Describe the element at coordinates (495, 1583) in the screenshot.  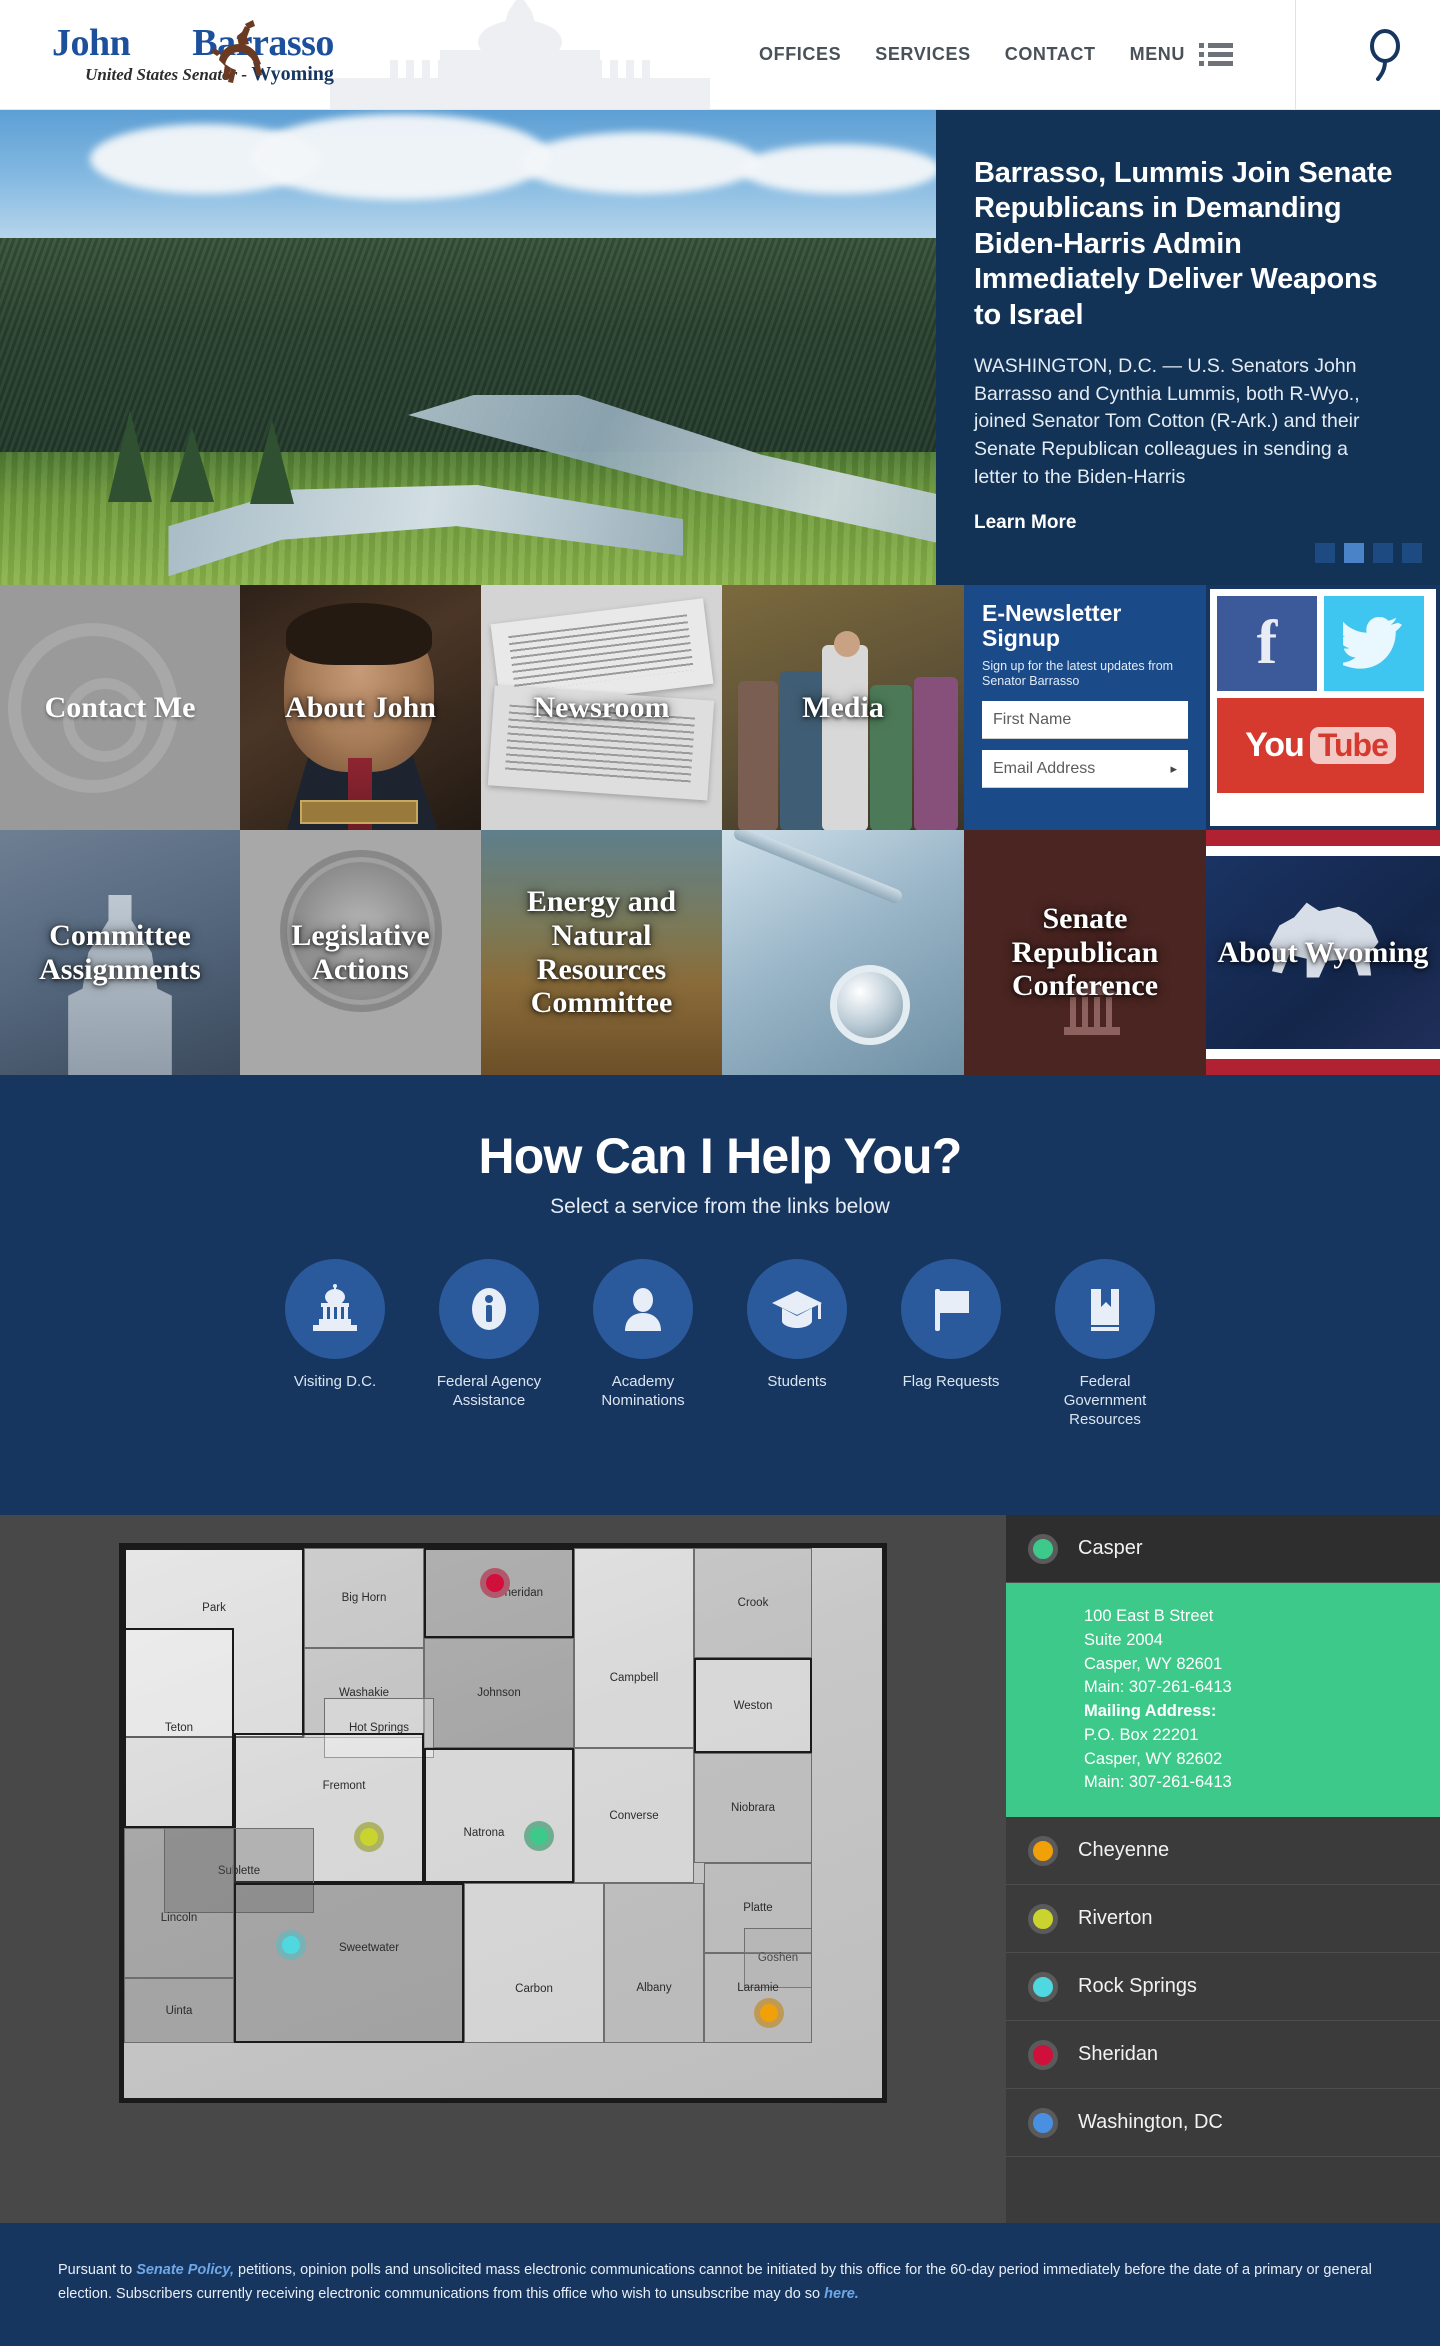
I see `map-pin-sheridan` at that location.